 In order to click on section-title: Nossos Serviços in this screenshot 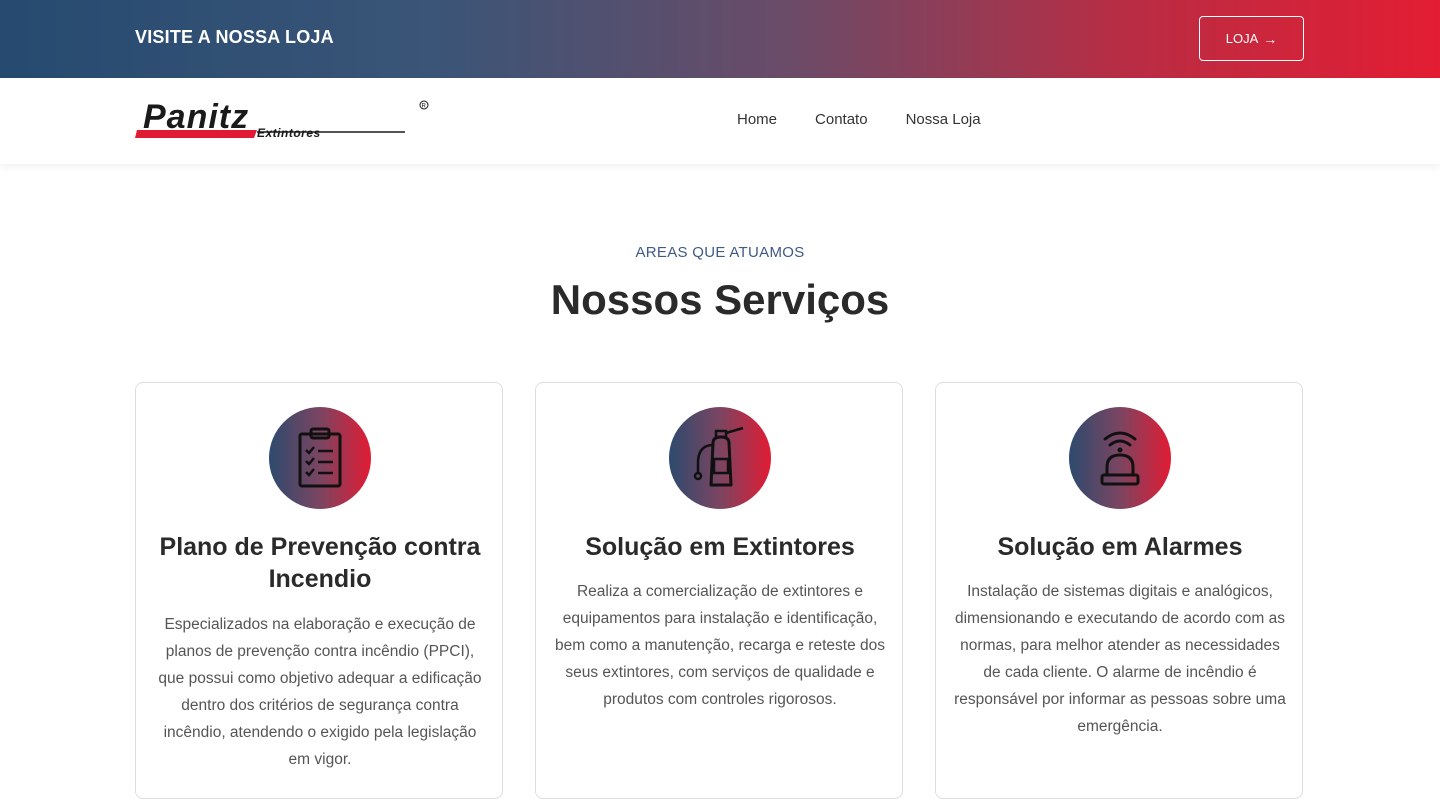, I will do `click(720, 299)`.